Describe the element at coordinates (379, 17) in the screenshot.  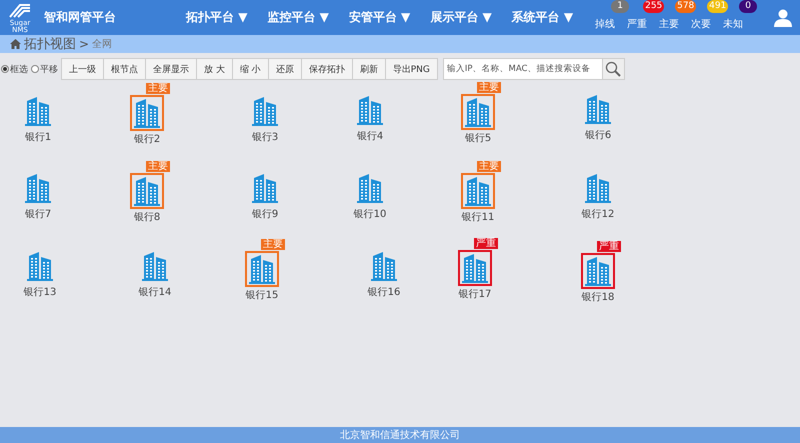
I see `nav-menu: 安管平台 ▼` at that location.